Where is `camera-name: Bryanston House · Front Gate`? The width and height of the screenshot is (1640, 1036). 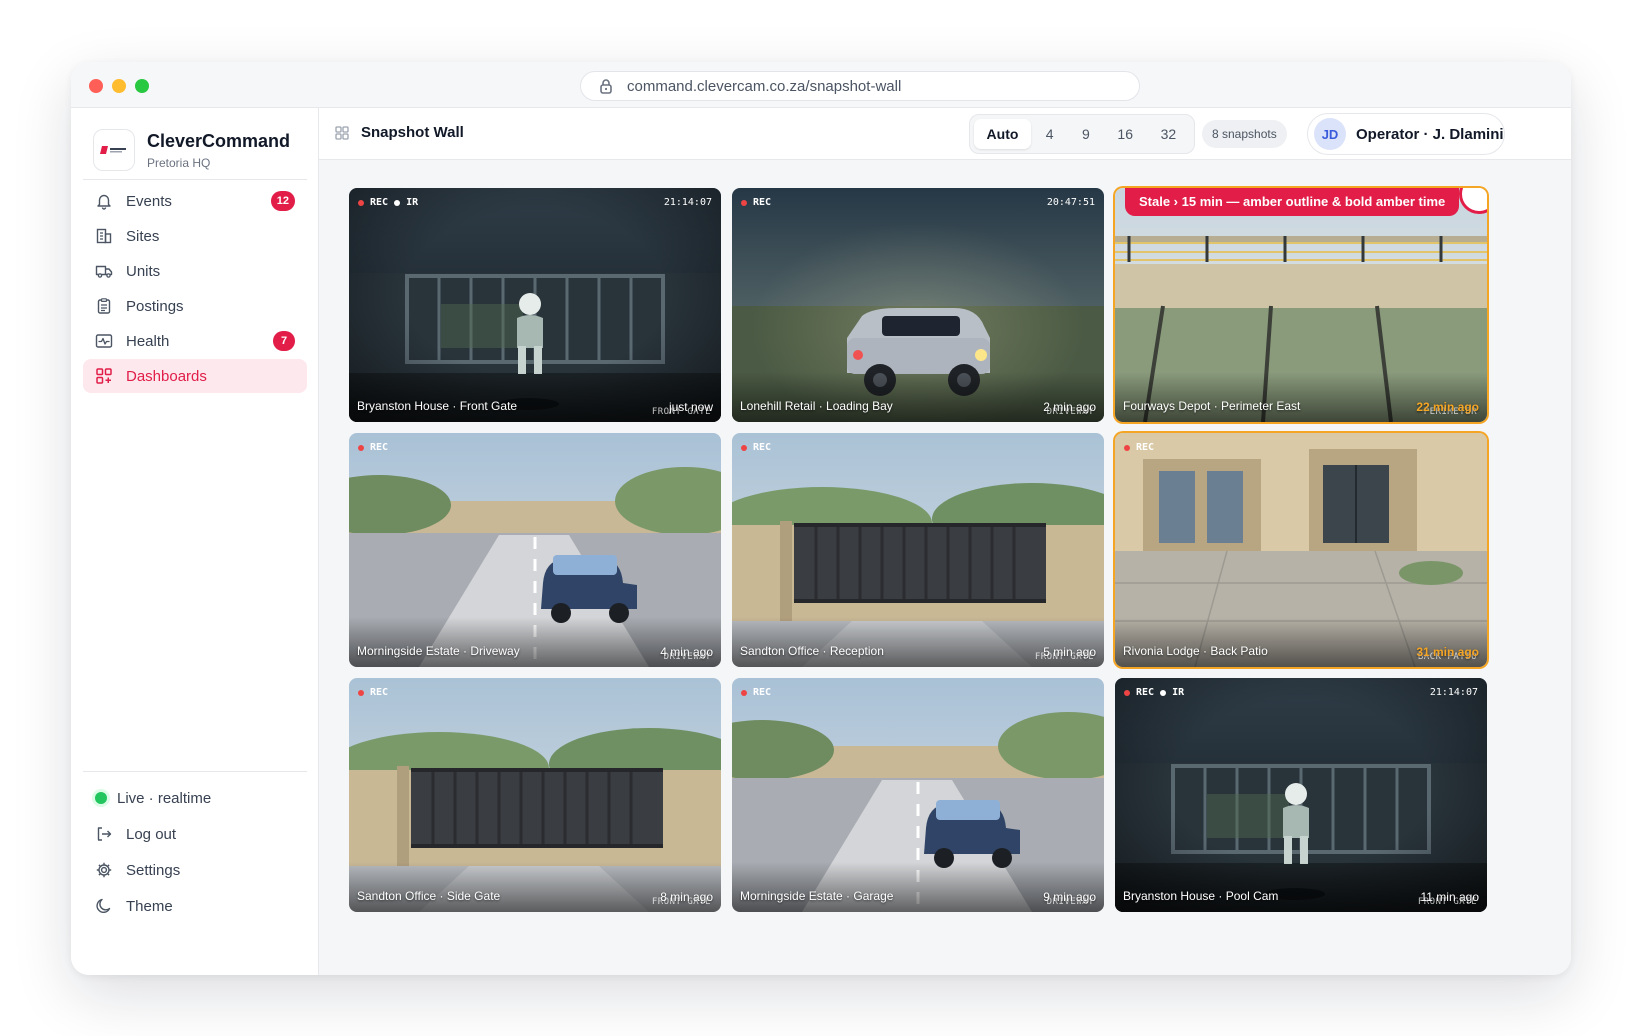
camera-name: Bryanston House · Front Gate is located at coordinates (437, 406).